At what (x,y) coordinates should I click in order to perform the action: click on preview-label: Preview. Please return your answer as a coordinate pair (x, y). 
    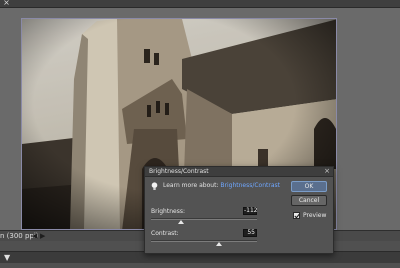
    Looking at the image, I should click on (315, 215).